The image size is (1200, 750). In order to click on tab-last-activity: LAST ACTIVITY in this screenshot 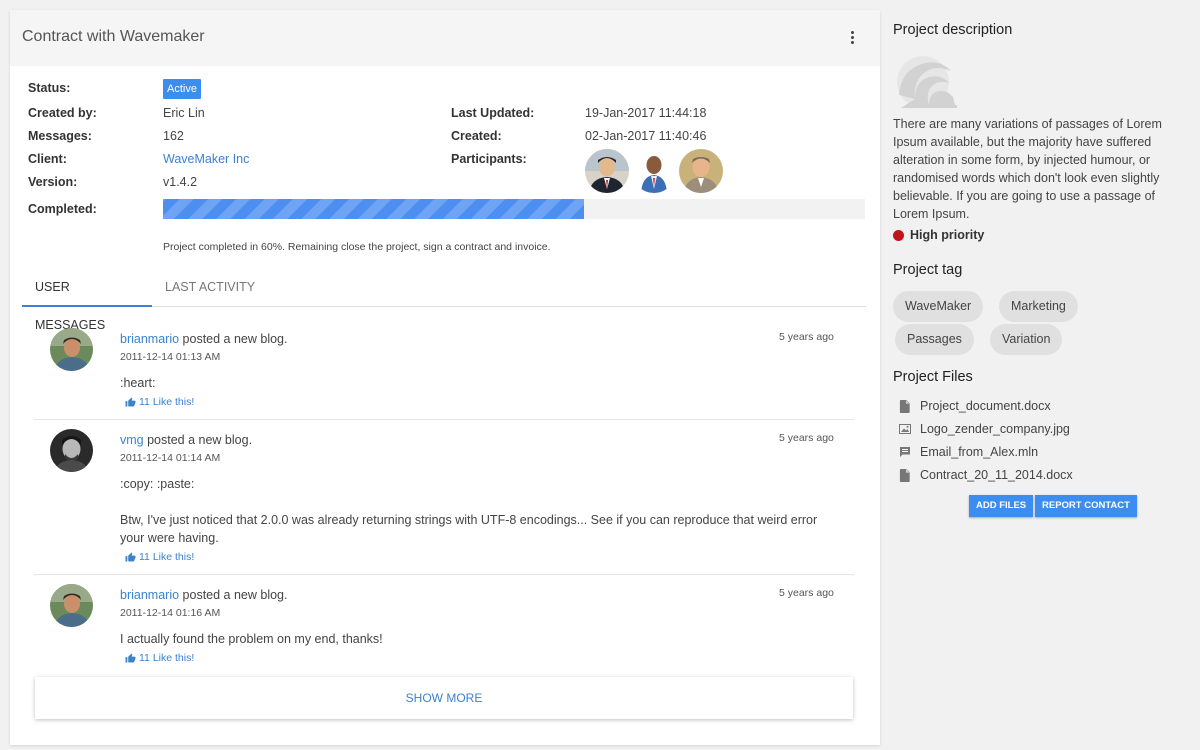, I will do `click(210, 287)`.